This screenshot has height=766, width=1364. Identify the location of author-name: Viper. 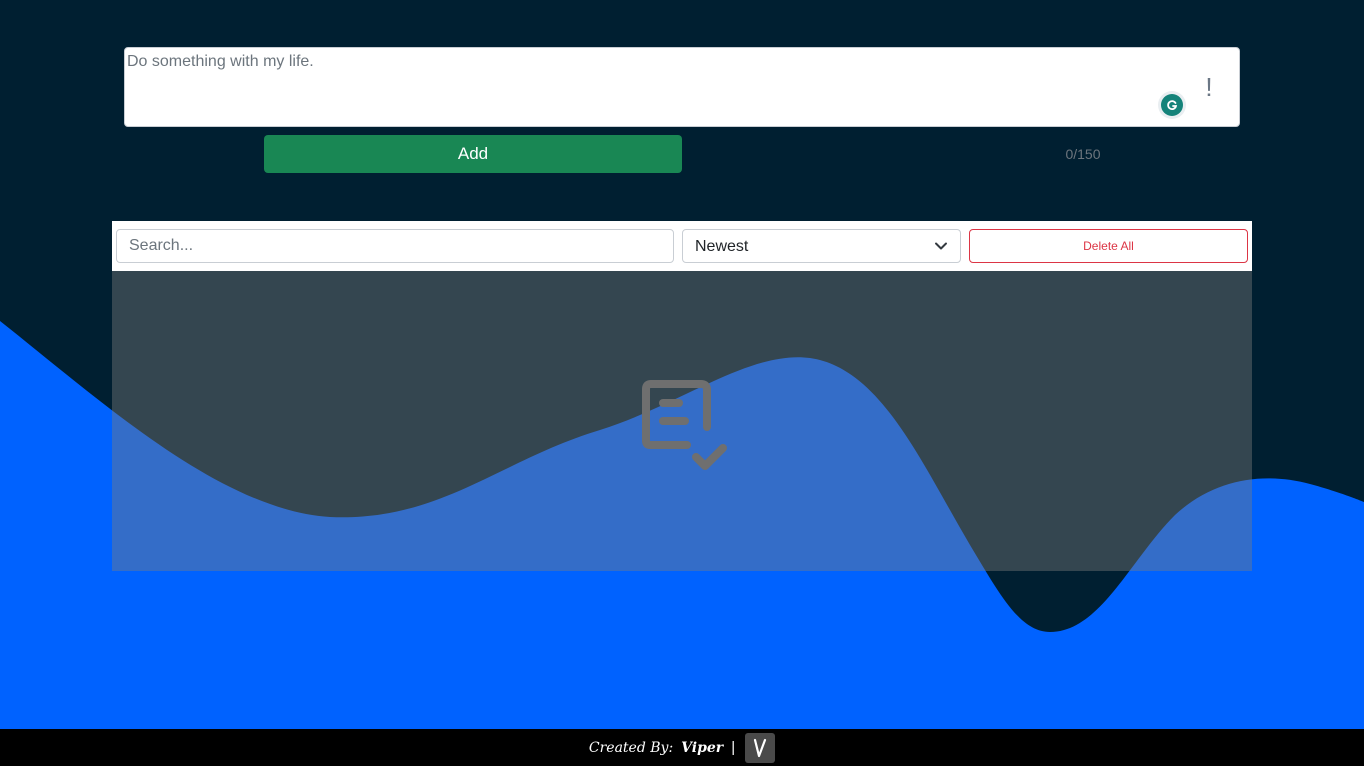
(702, 747).